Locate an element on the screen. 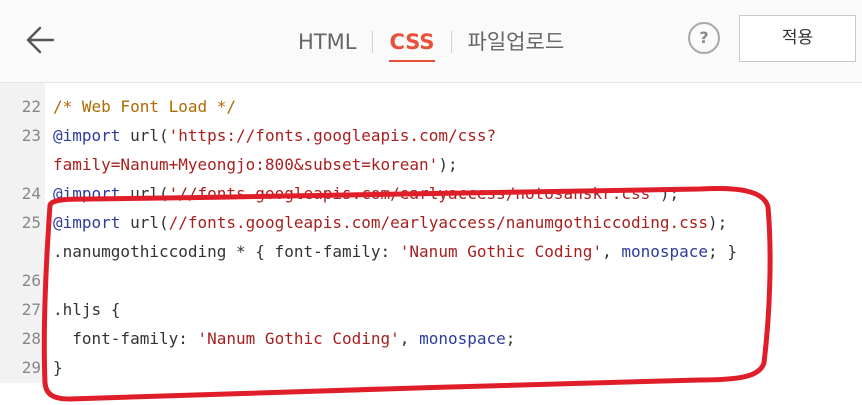  line-number: 25 is located at coordinates (31, 222).